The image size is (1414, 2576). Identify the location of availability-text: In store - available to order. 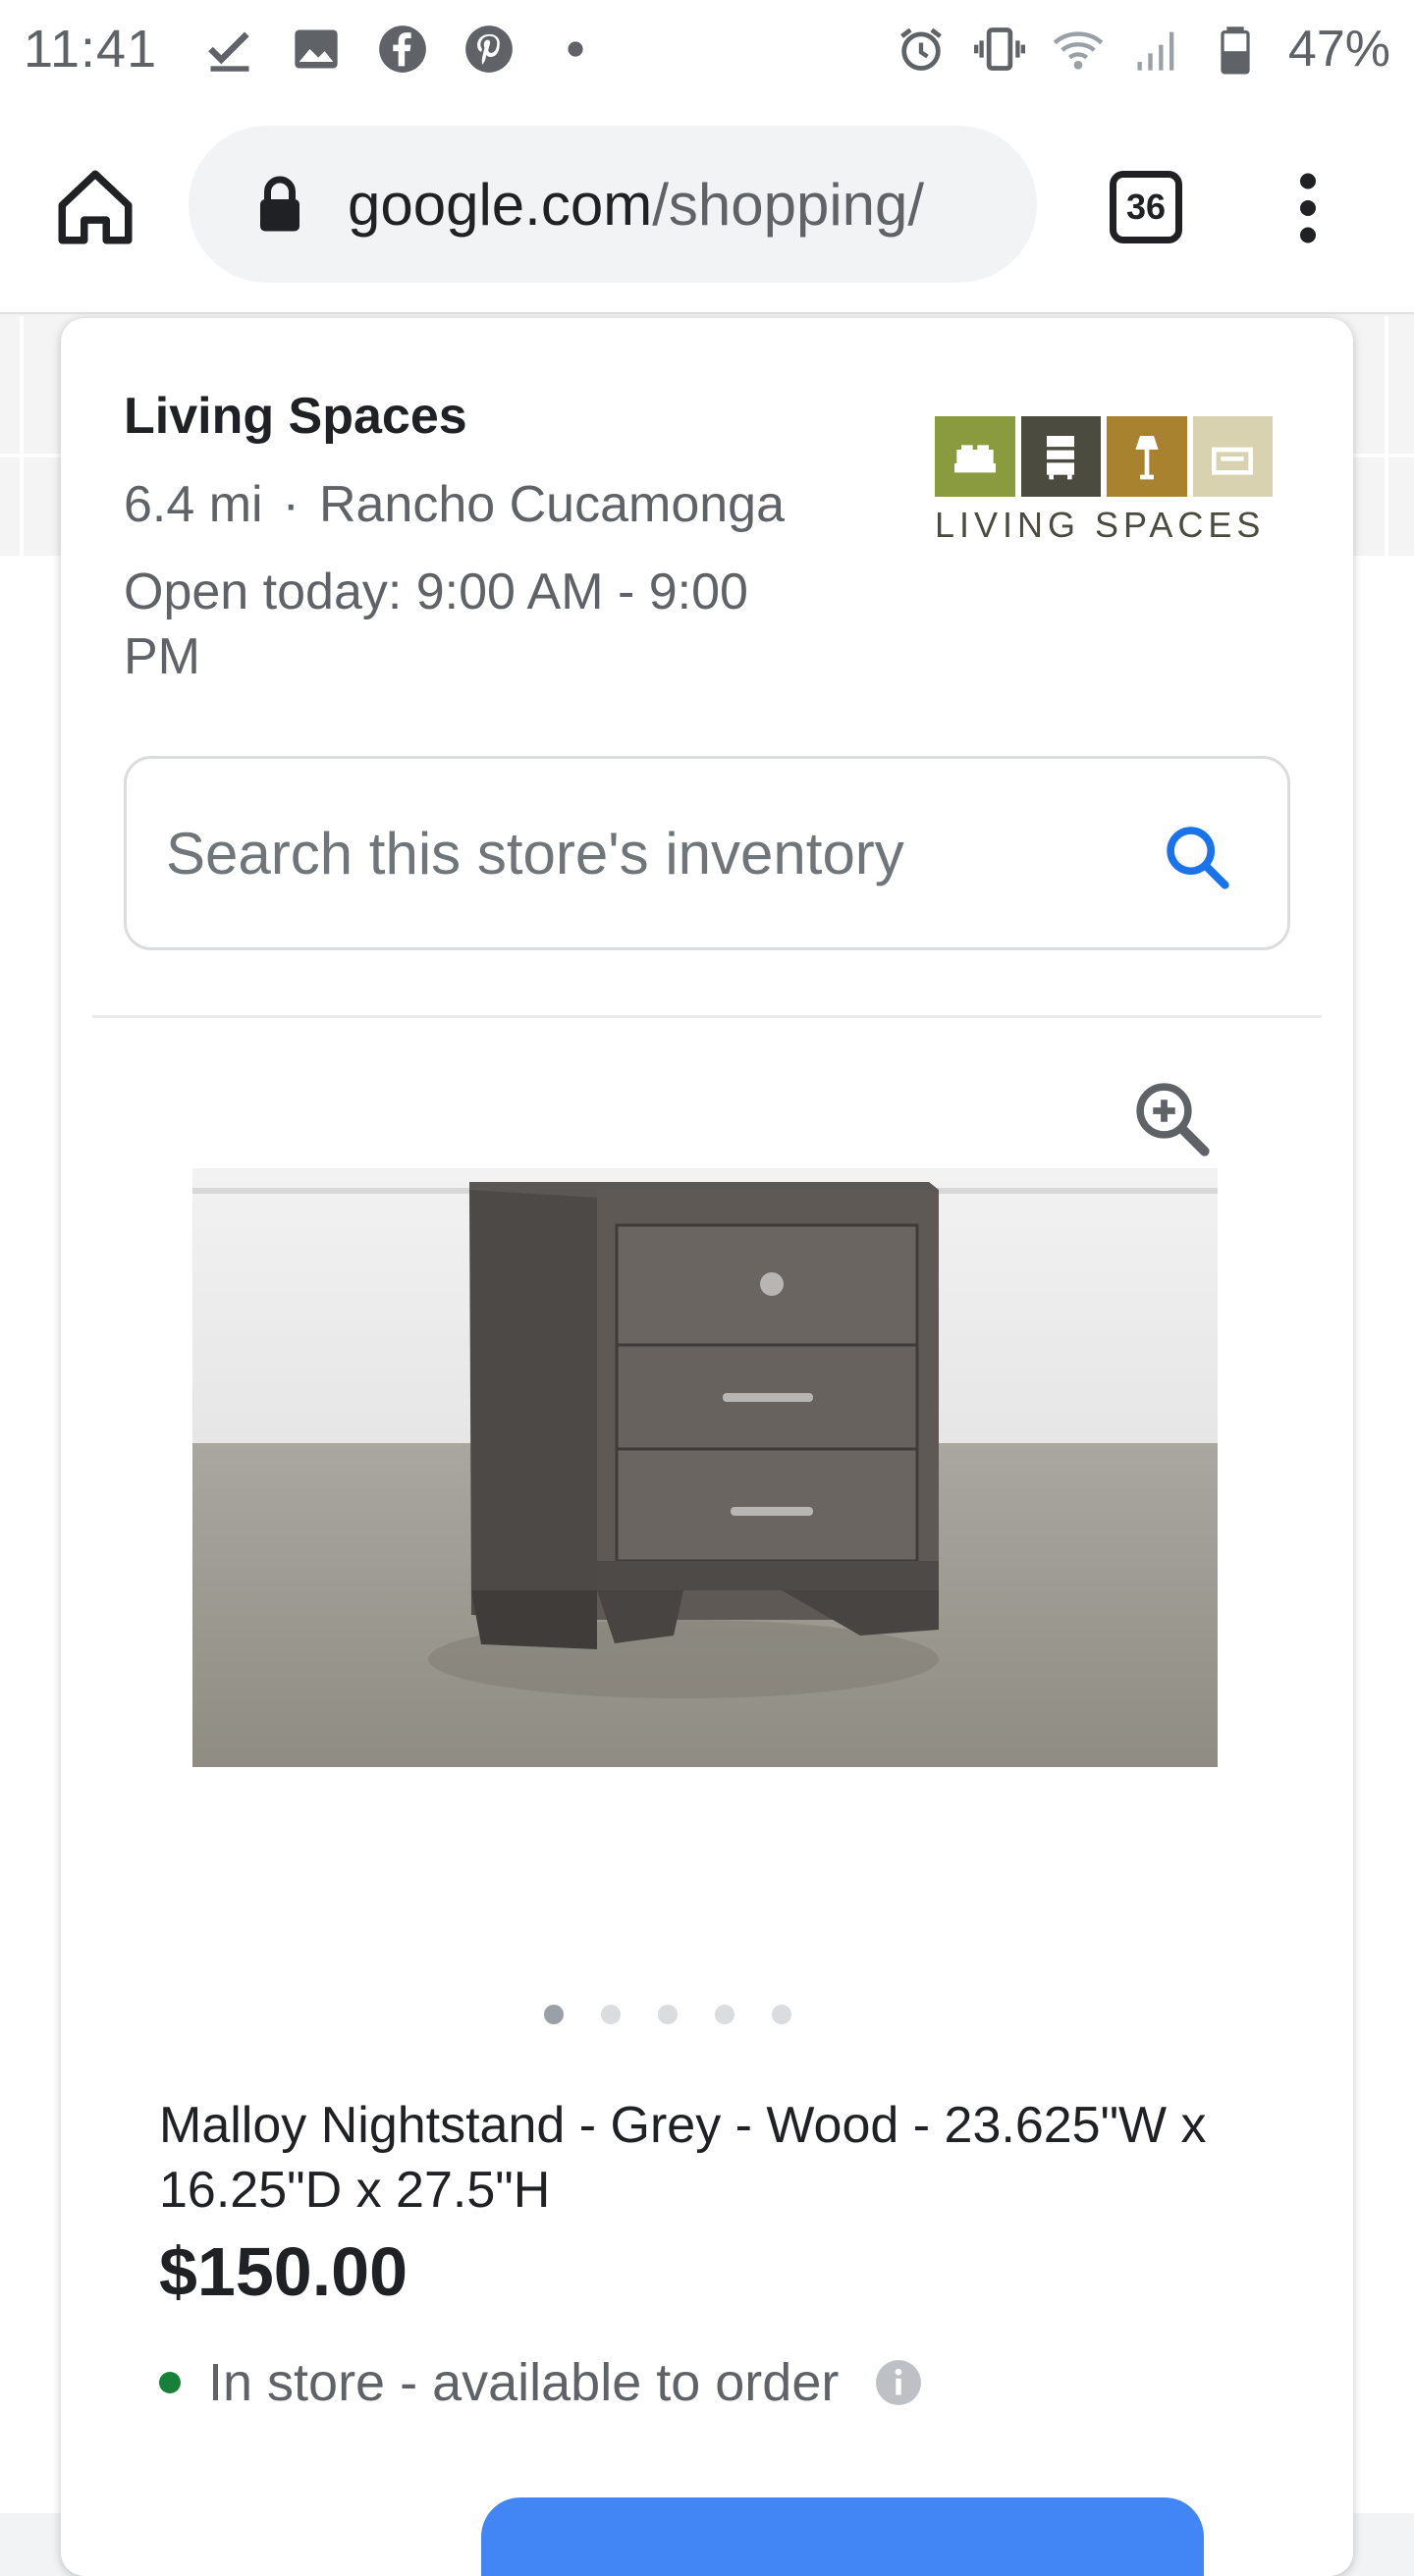
(524, 2382).